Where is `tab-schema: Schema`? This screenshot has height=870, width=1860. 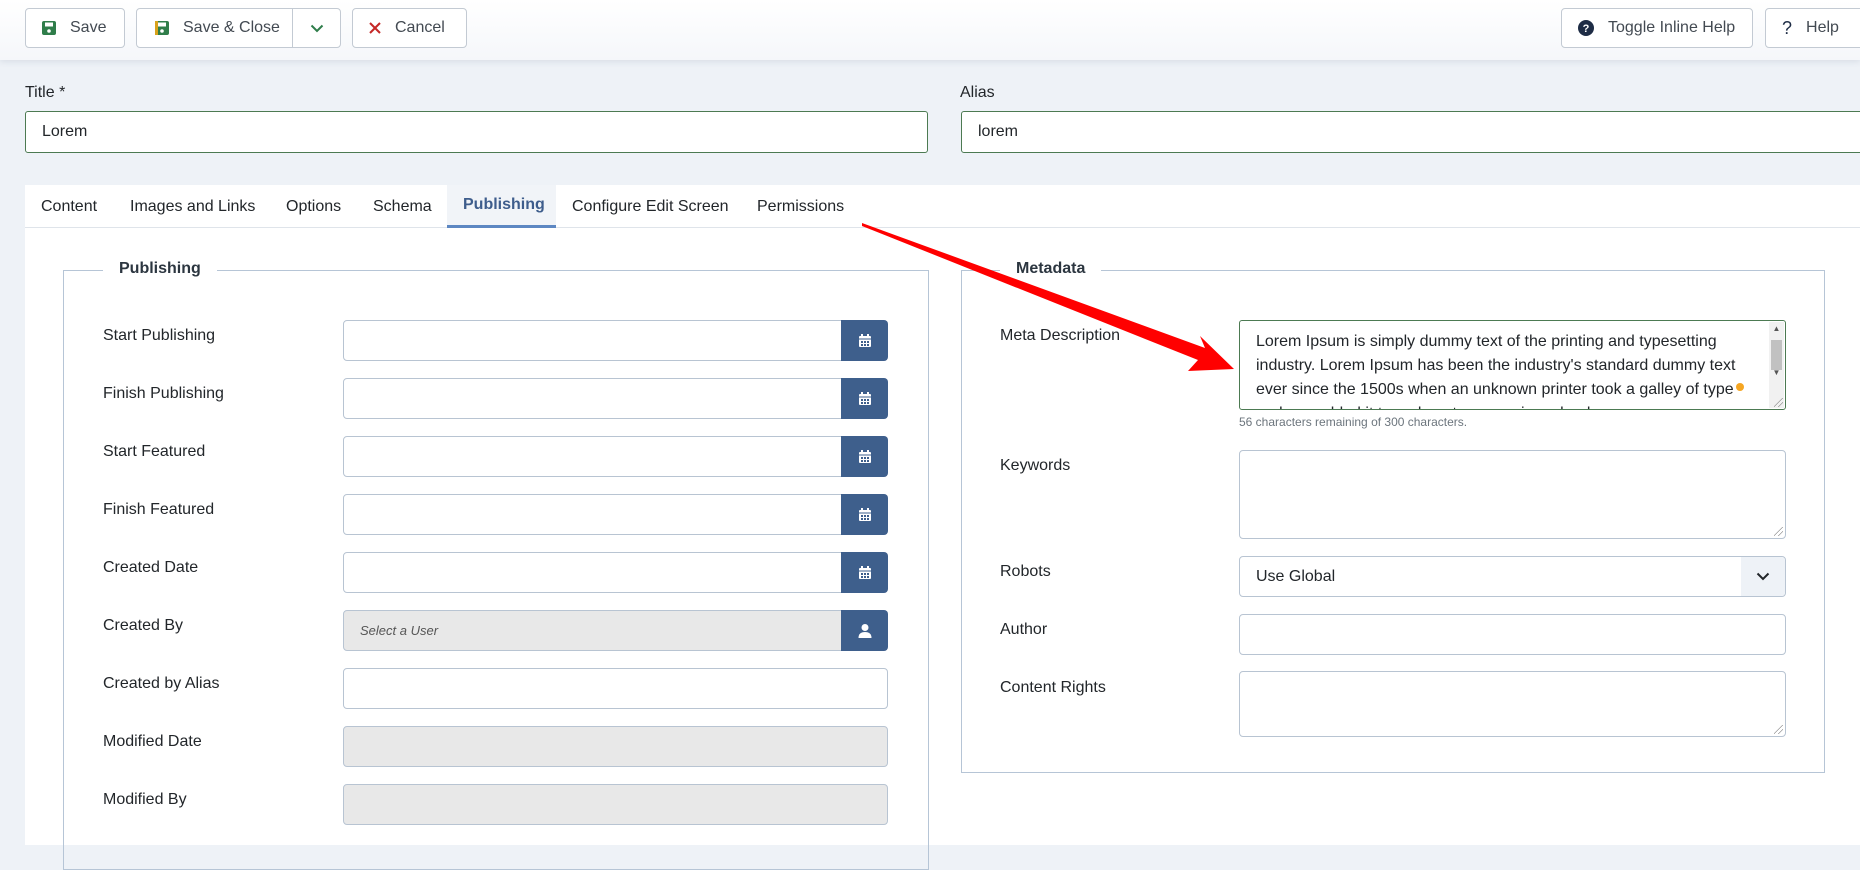
tab-schema: Schema is located at coordinates (402, 206).